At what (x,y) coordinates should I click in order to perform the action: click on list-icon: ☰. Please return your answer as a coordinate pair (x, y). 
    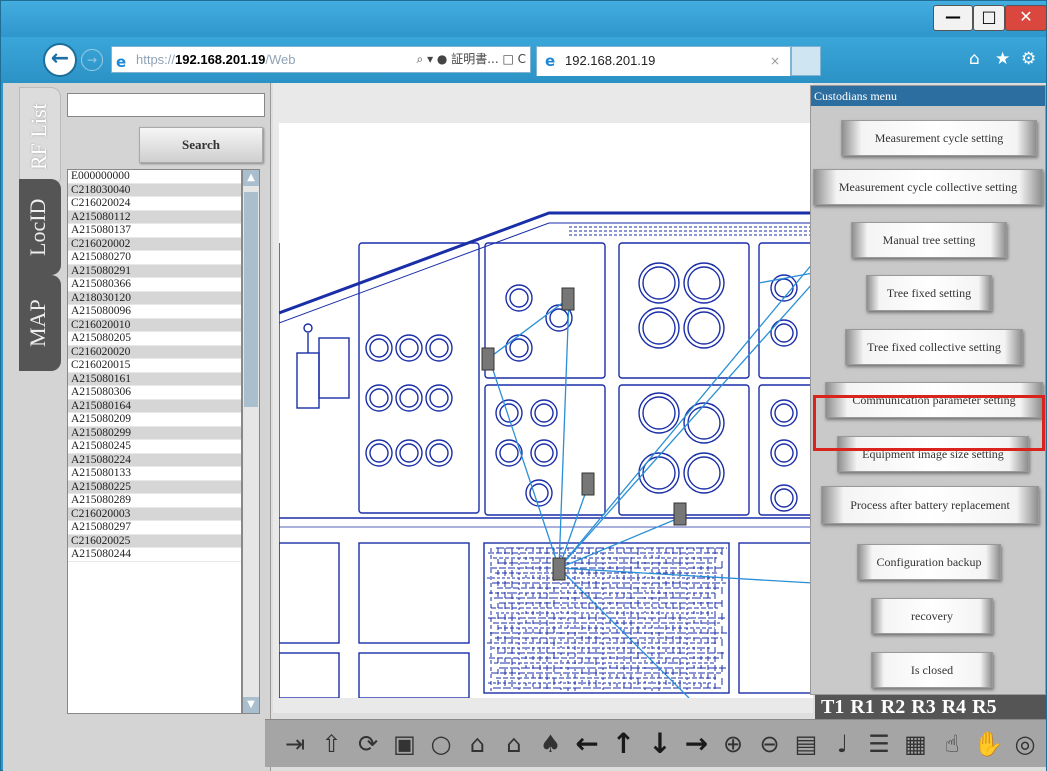
    Looking at the image, I should click on (879, 744).